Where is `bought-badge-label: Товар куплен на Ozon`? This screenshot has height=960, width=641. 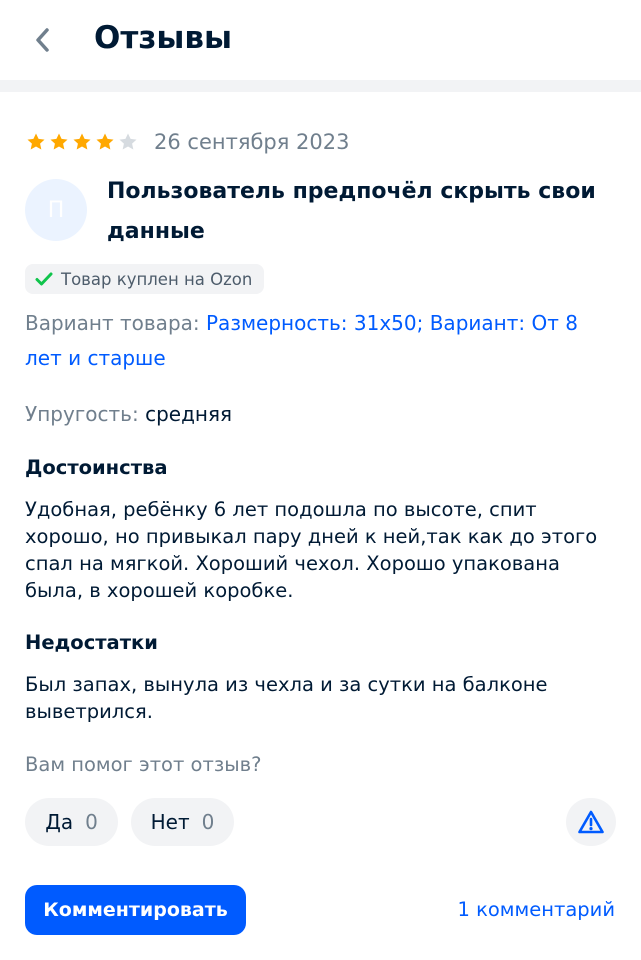 bought-badge-label: Товар куплен на Ozon is located at coordinates (157, 279).